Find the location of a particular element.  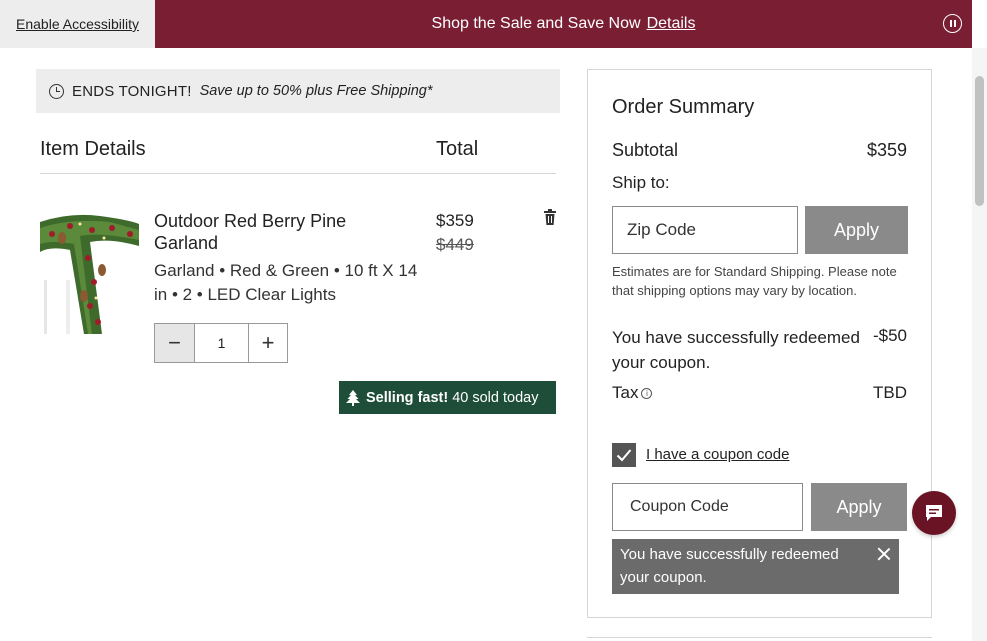

zip-code-input is located at coordinates (705, 230).